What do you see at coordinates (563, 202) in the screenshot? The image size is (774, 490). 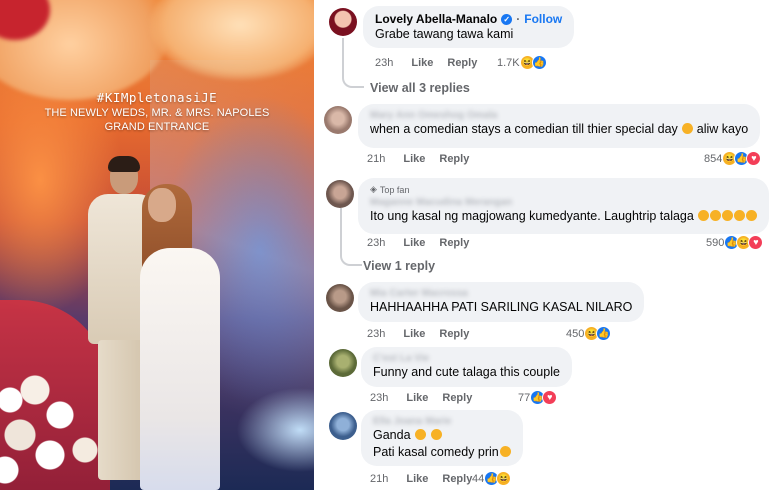 I see `commenter-name: Maganne Macudina Merangan` at bounding box center [563, 202].